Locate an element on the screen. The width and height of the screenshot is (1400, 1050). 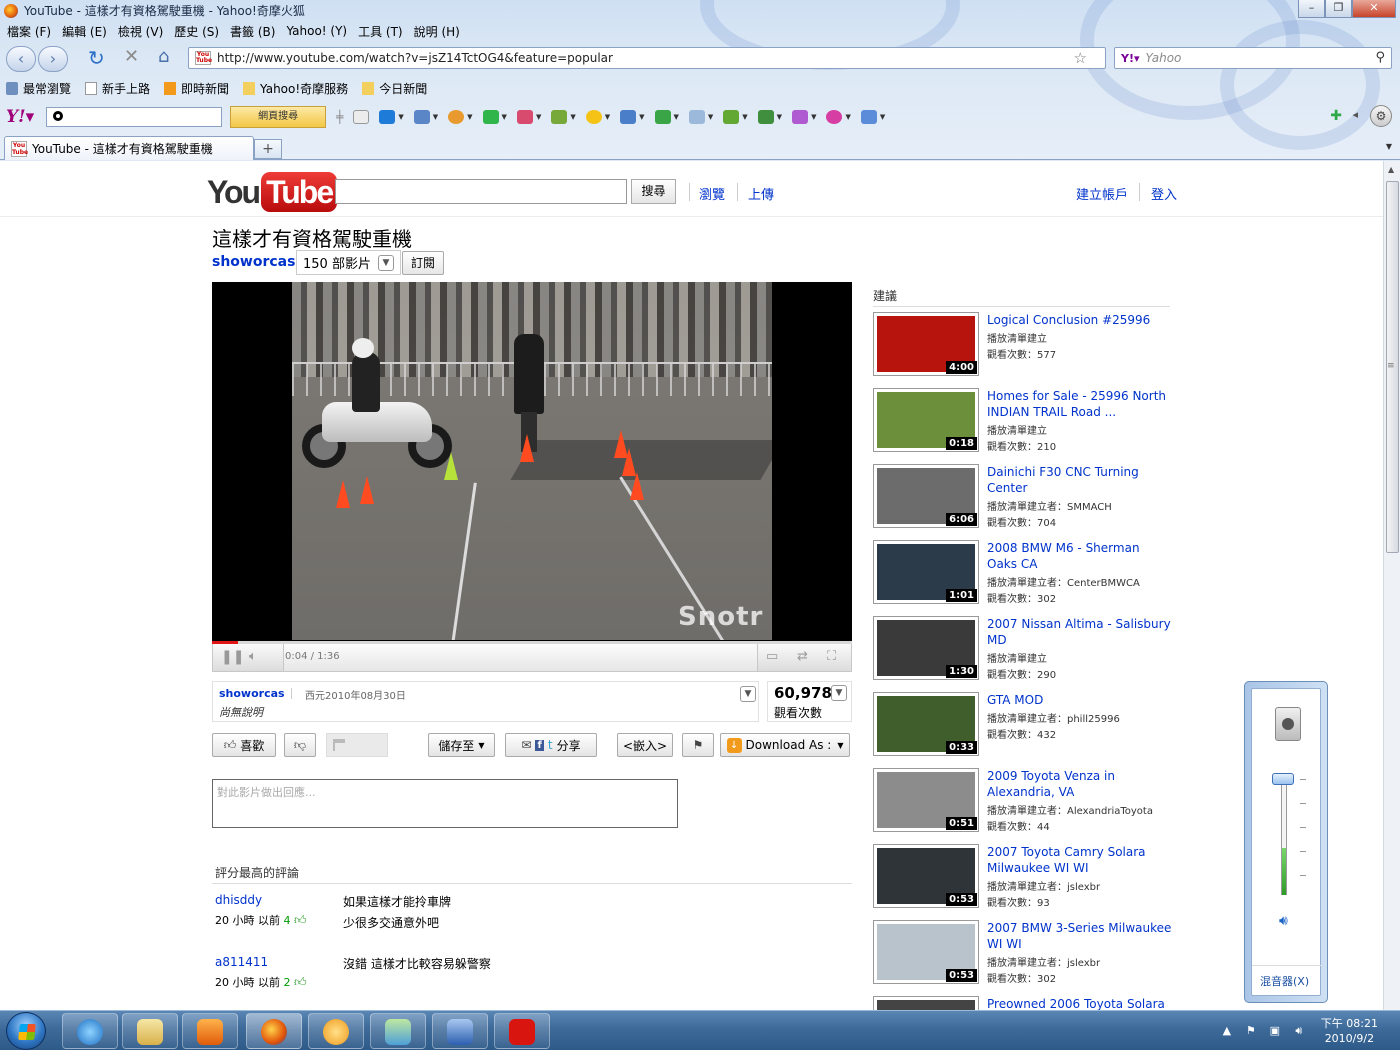
share-button: ✉ f t 分享 is located at coordinates (551, 745).